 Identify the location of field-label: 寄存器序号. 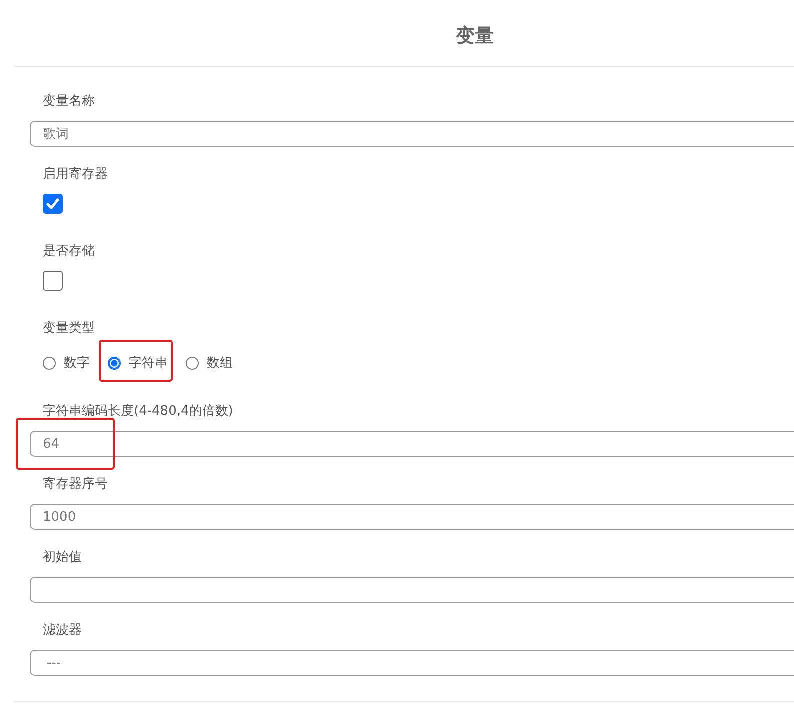
(75, 485).